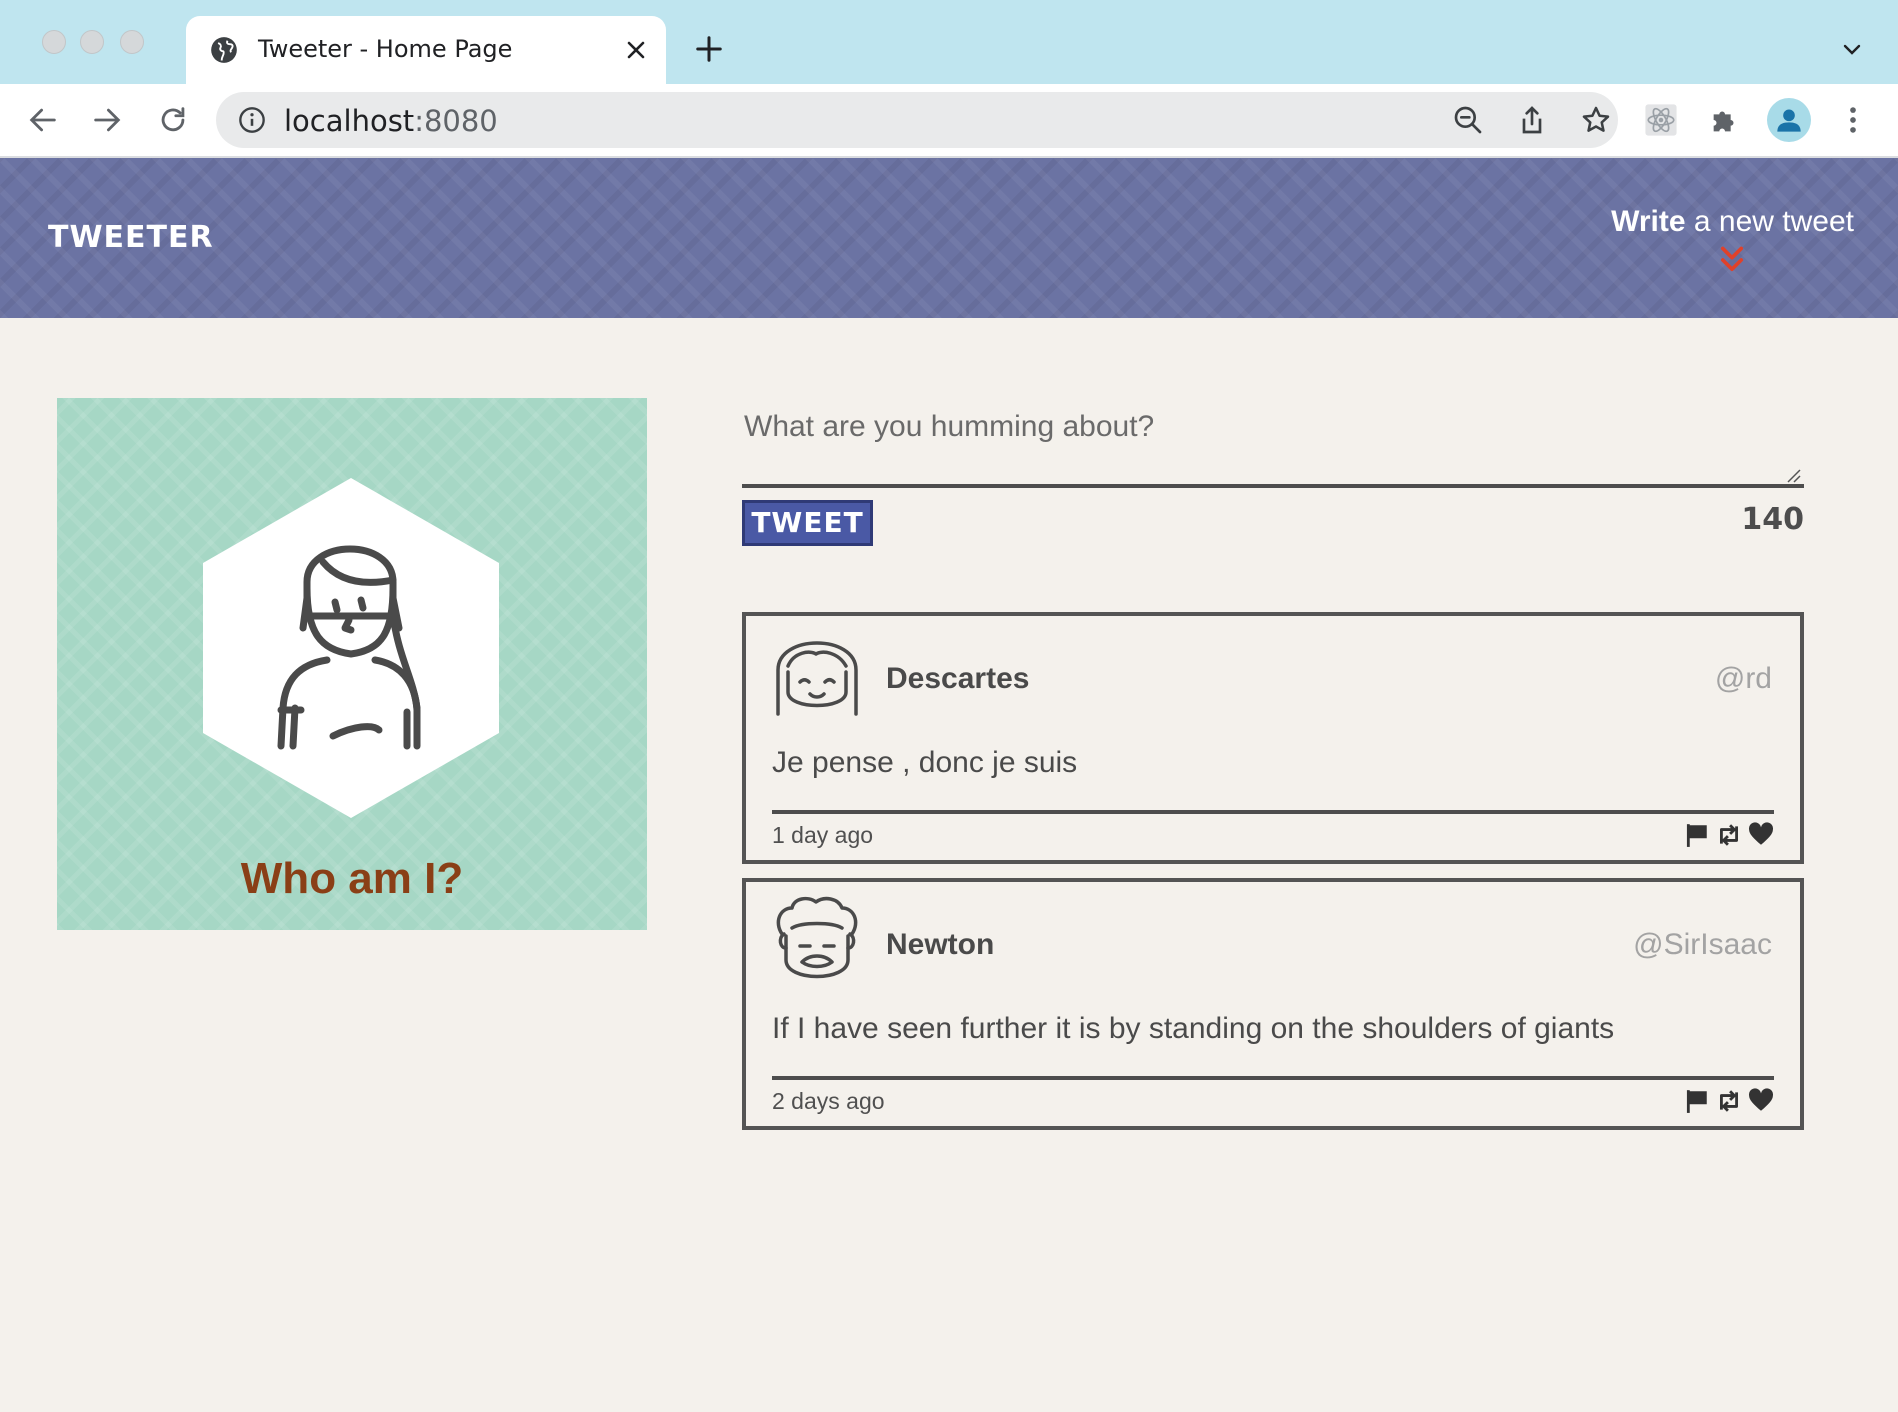  I want to click on url-port: :8080, so click(456, 121).